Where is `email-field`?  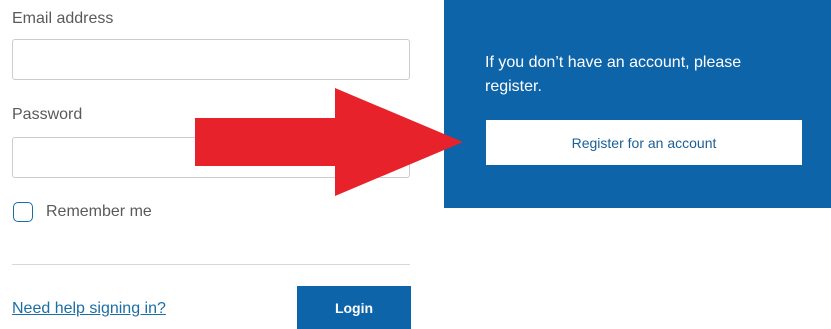
email-field is located at coordinates (211, 59).